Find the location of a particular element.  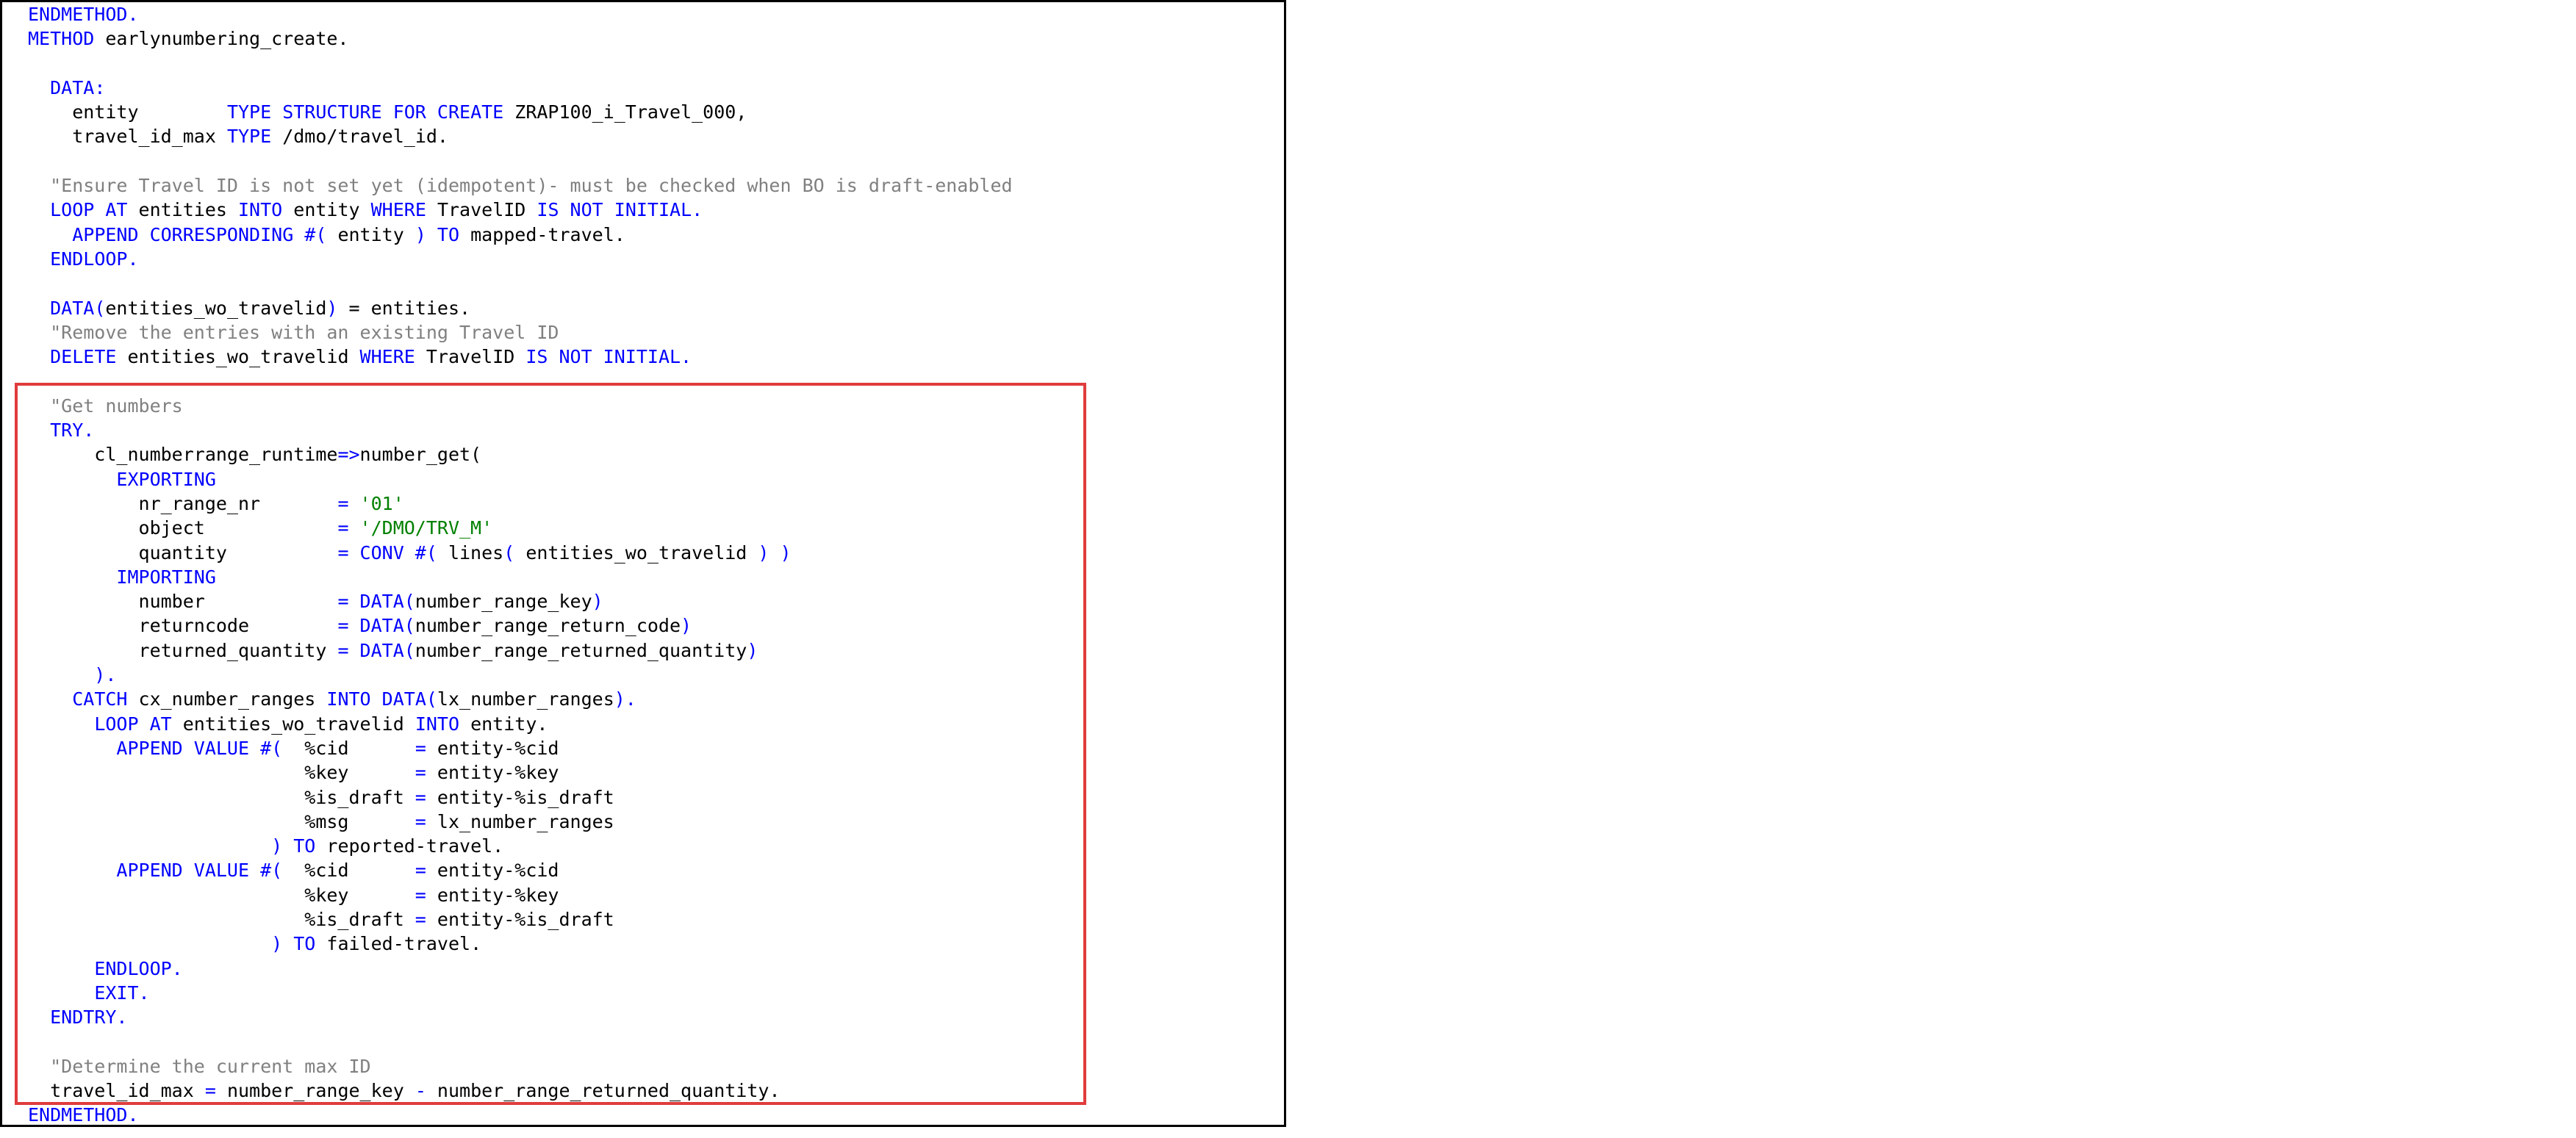

code-line: nr_range_nr = '01' is located at coordinates (520, 504).